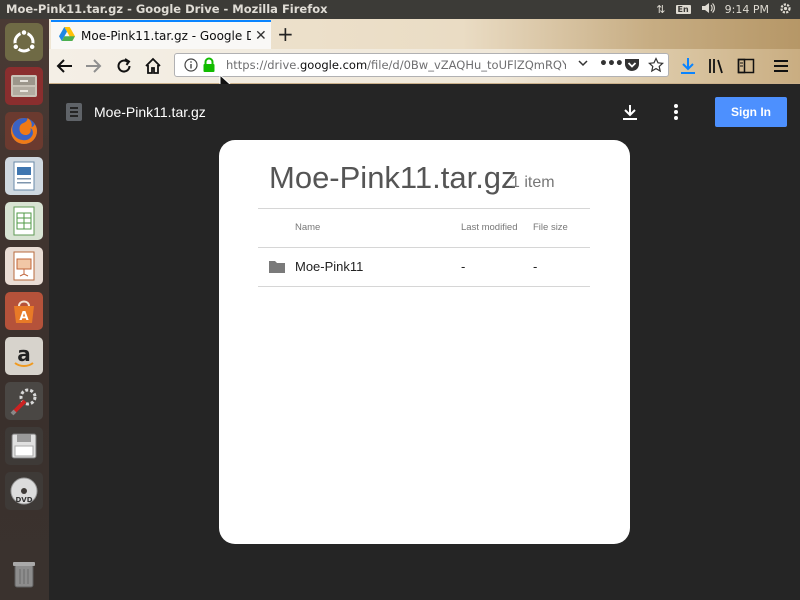 The image size is (800, 600). I want to click on clock: 9:14 PM, so click(747, 9).